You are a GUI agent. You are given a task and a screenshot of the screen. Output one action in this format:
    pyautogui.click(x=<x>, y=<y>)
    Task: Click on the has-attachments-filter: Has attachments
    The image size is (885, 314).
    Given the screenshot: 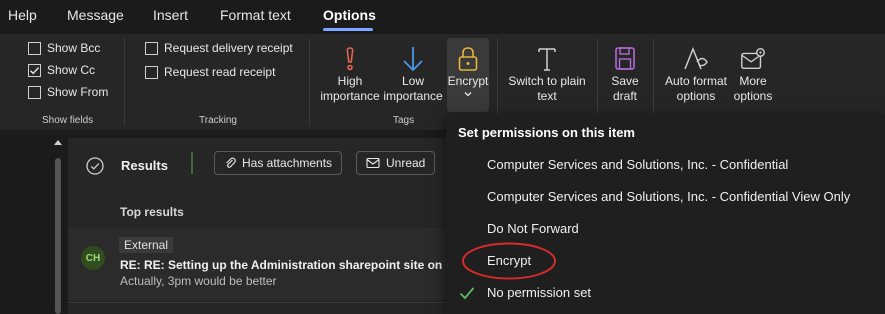 What is the action you would take?
    pyautogui.click(x=278, y=163)
    